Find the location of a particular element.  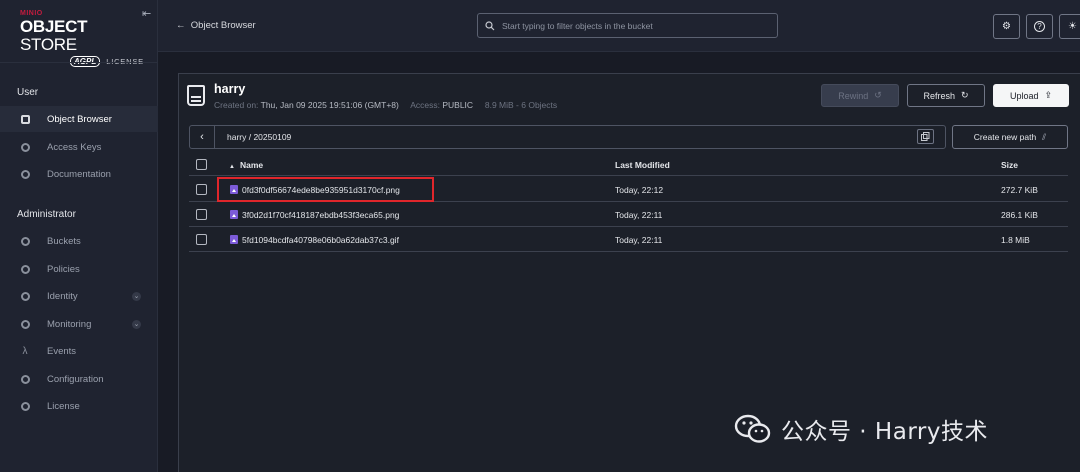

lambda-icon: λ is located at coordinates (25, 351).